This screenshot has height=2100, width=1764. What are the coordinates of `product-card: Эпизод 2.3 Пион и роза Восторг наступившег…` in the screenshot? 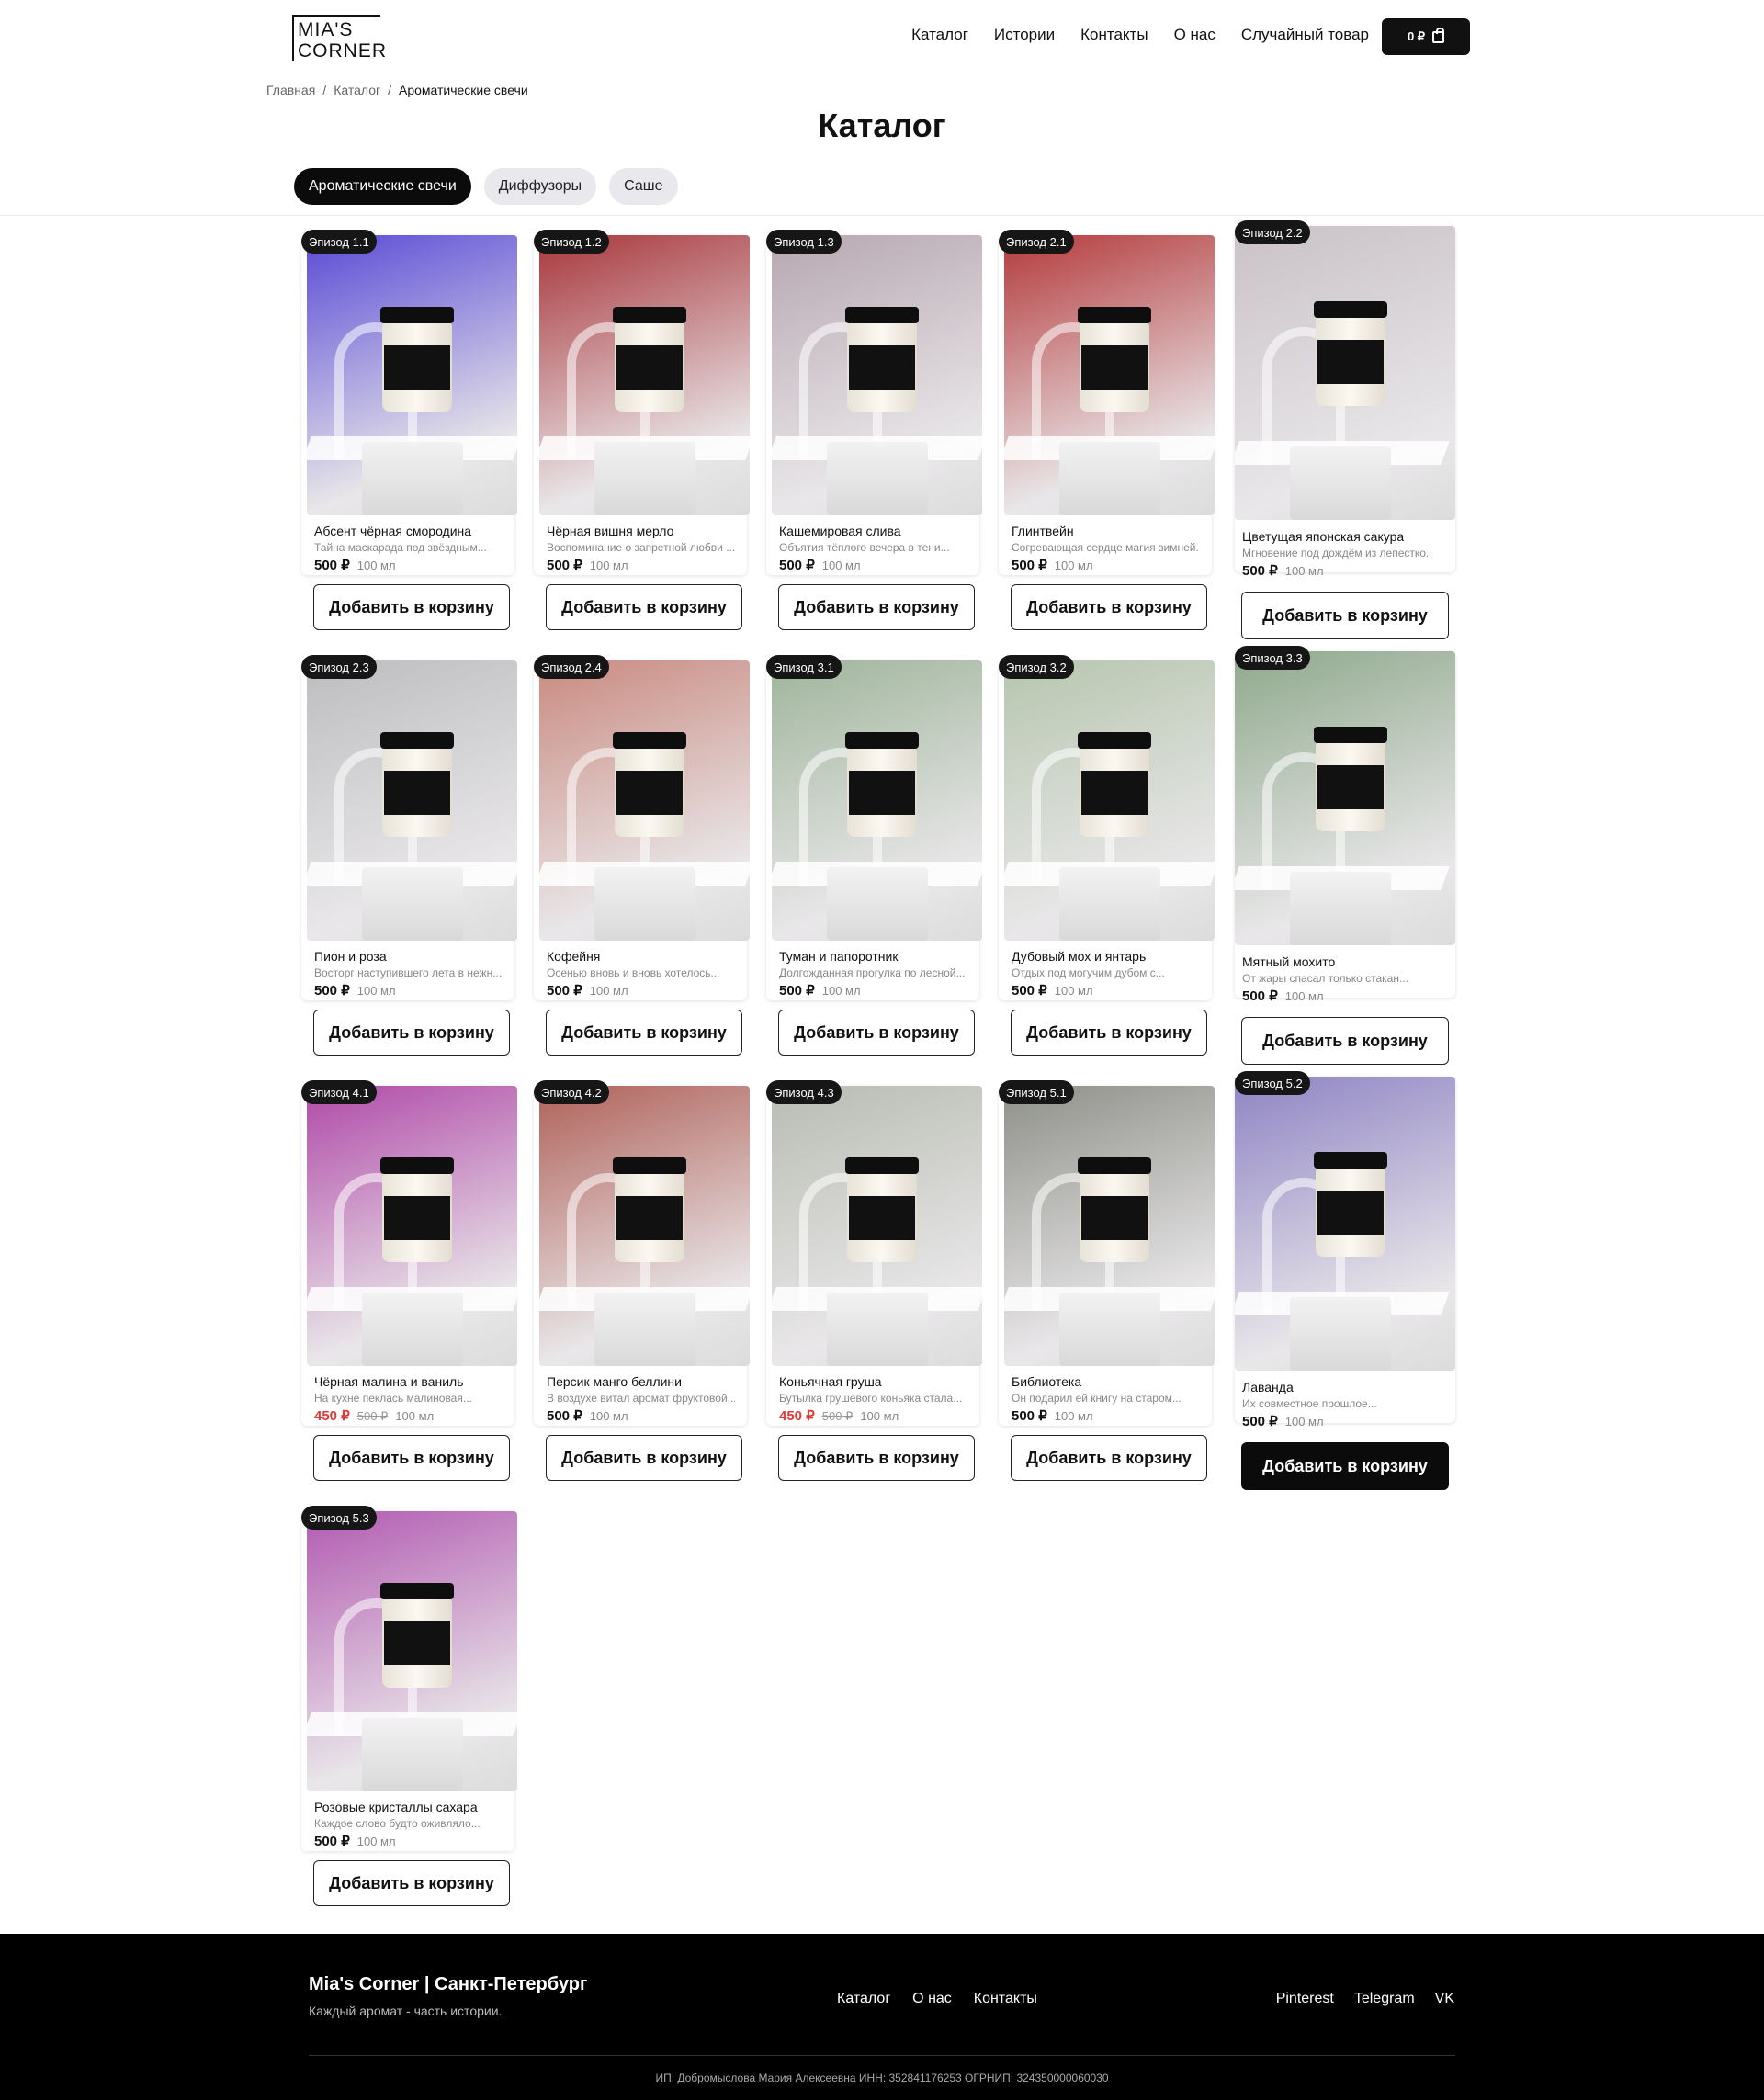 It's located at (409, 855).